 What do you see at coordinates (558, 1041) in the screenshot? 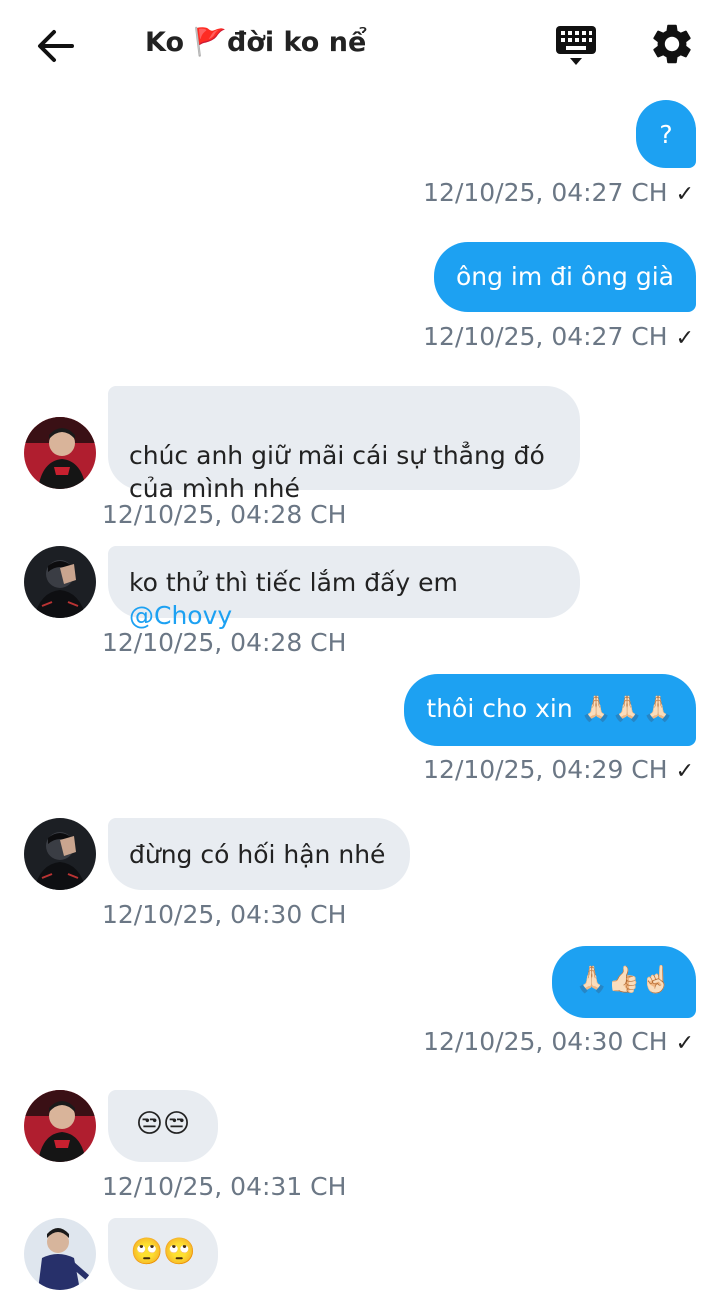
I see `message-timestamp: 12/10/25, 04:30 CH ✓` at bounding box center [558, 1041].